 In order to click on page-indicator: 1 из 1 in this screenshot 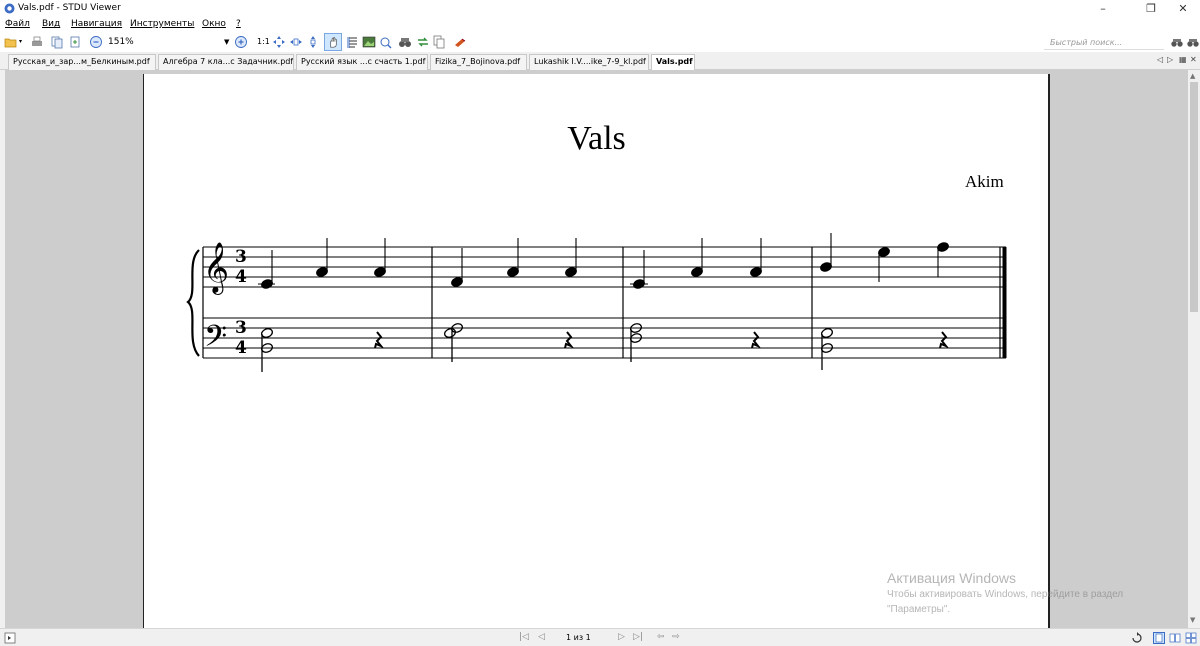, I will do `click(578, 637)`.